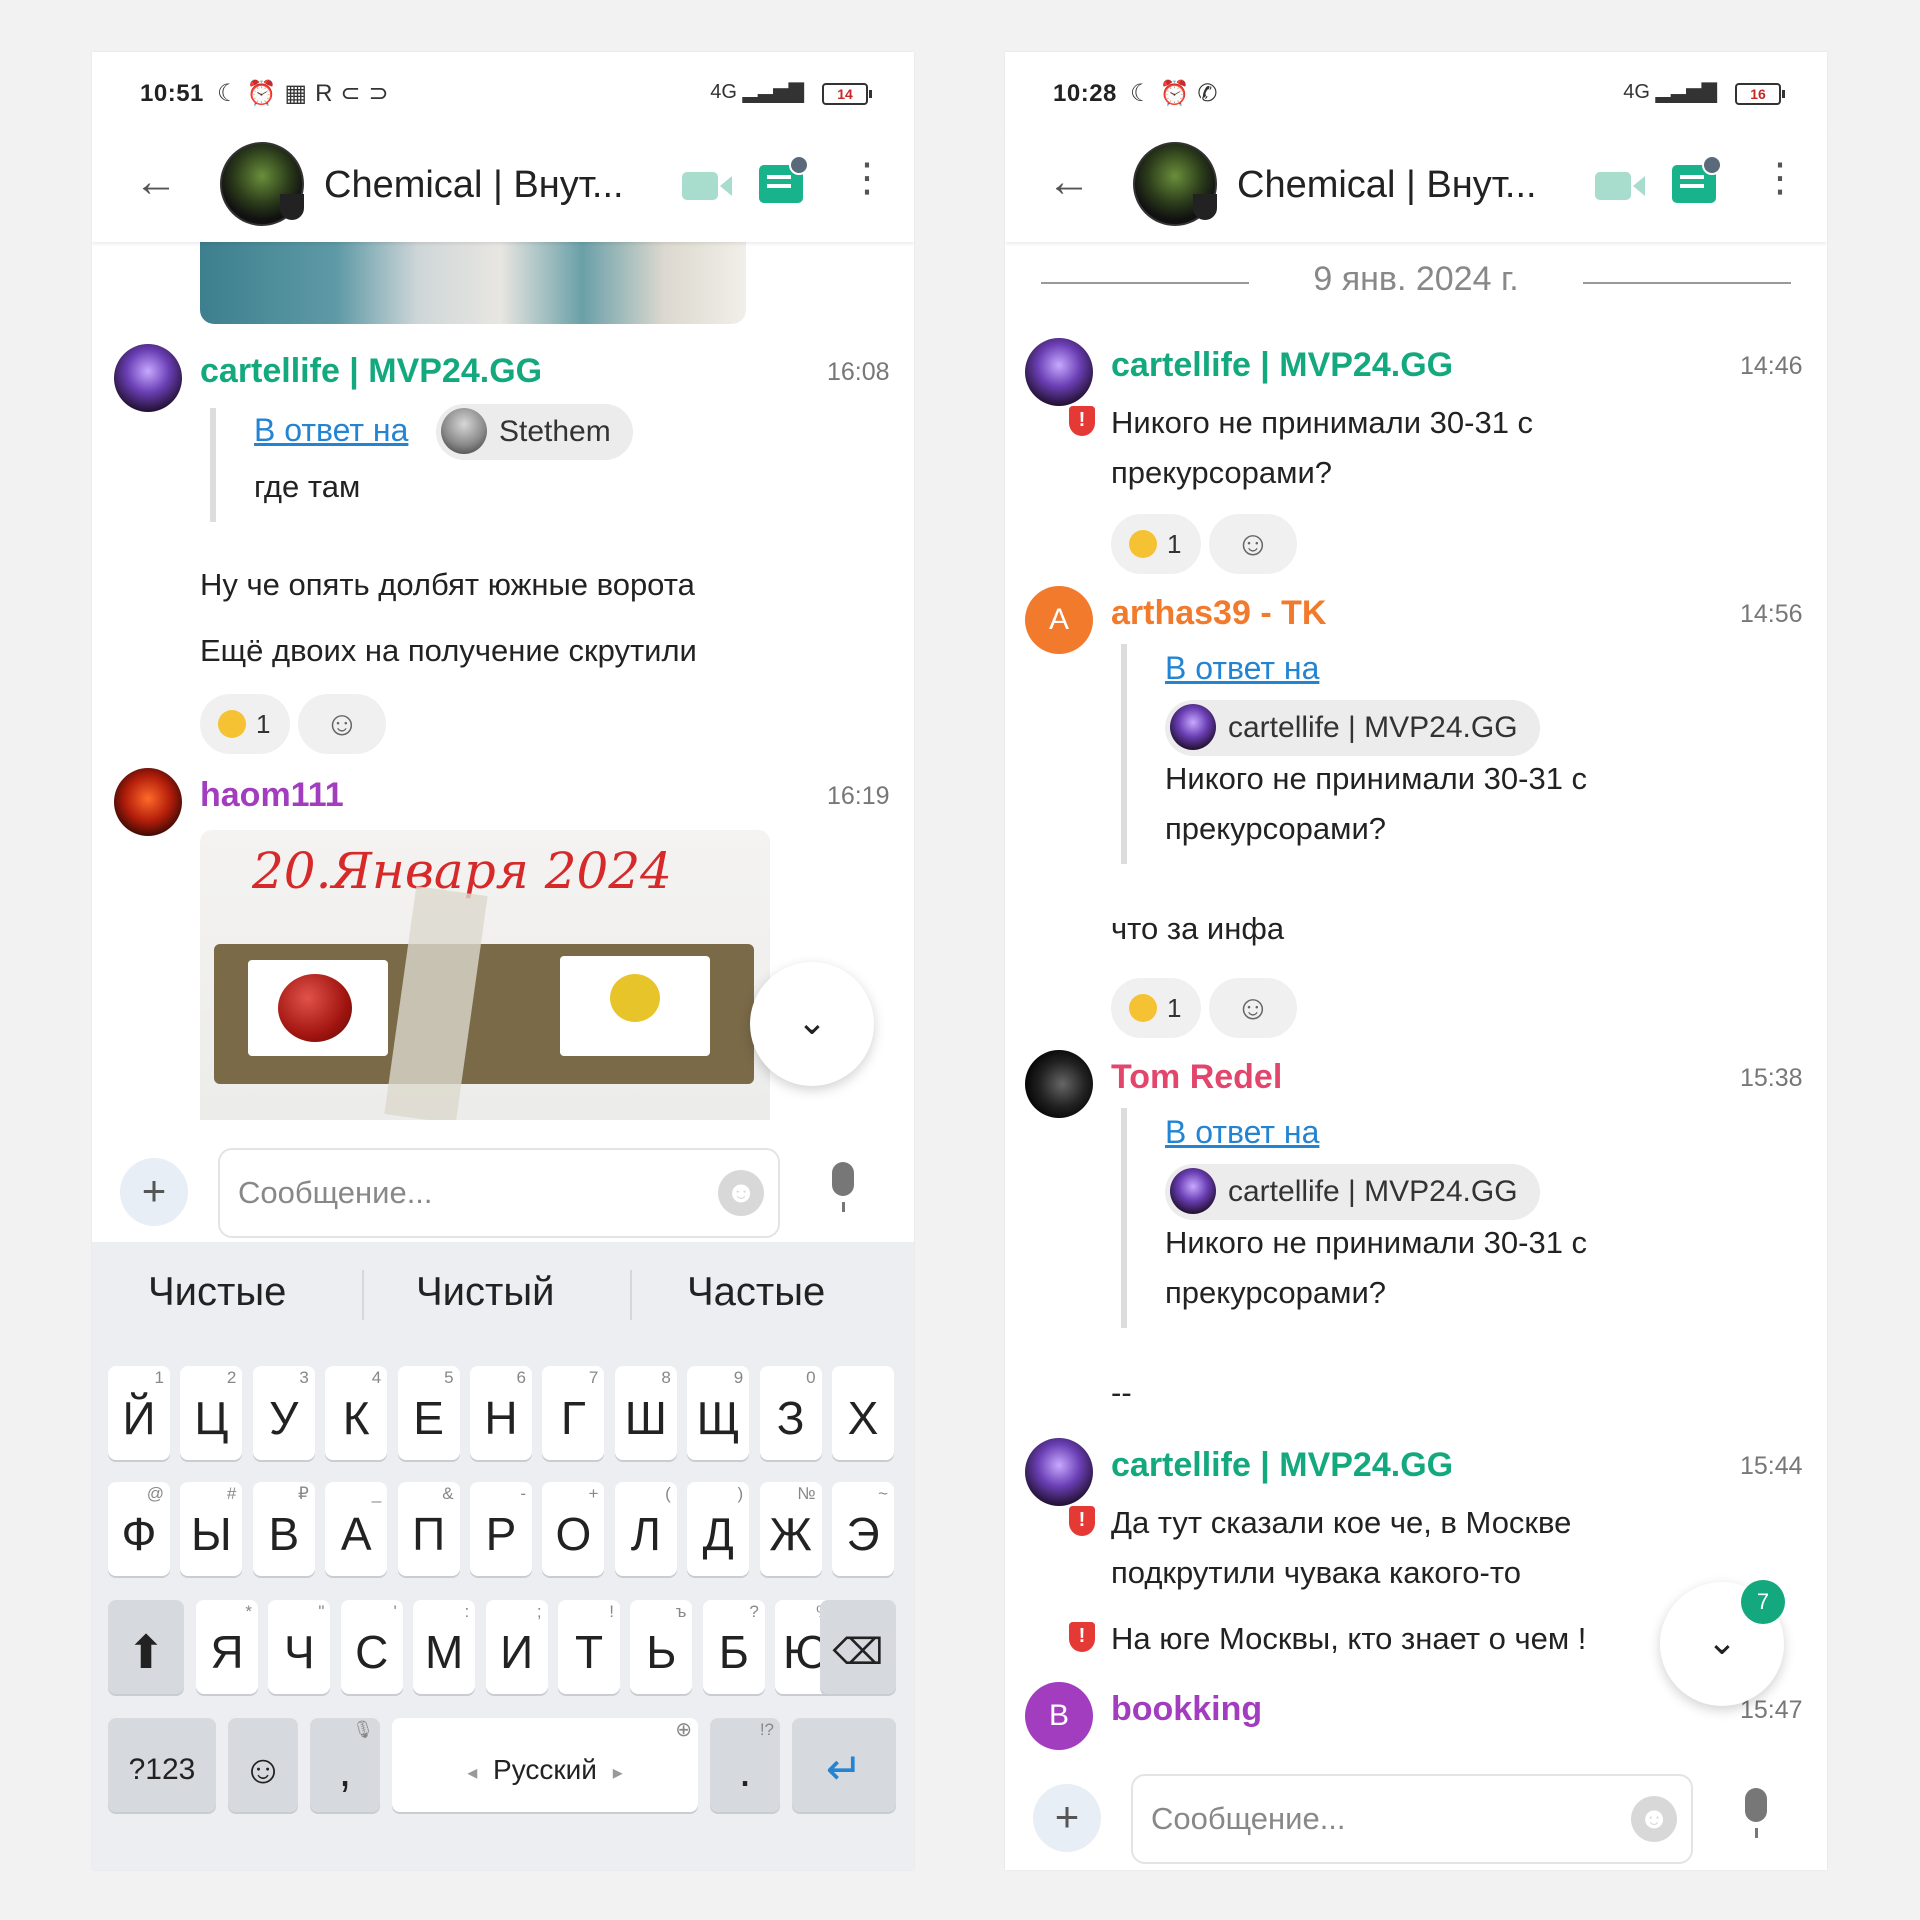 The height and width of the screenshot is (1920, 1920). I want to click on key-letter: & П, so click(428, 1529).